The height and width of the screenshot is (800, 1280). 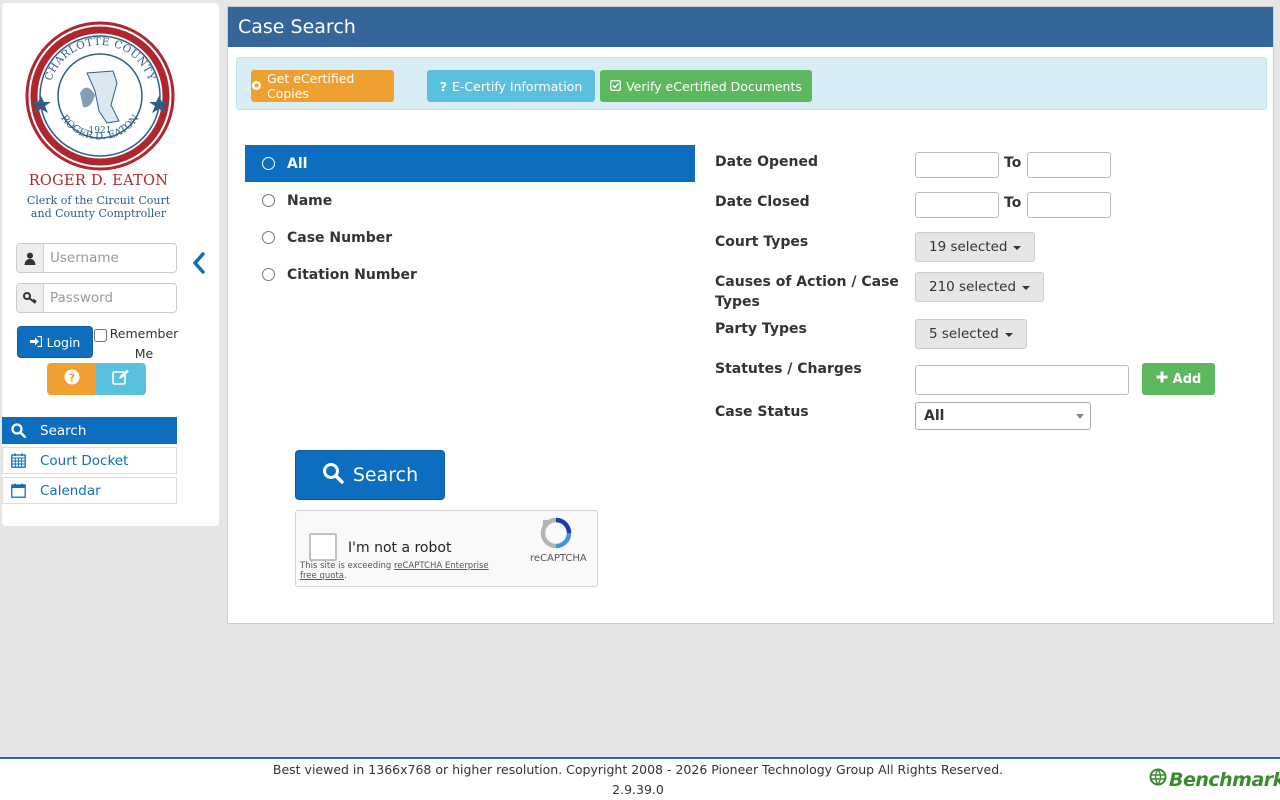 I want to click on collapse-sidebar-chevron-icon, so click(x=199, y=265).